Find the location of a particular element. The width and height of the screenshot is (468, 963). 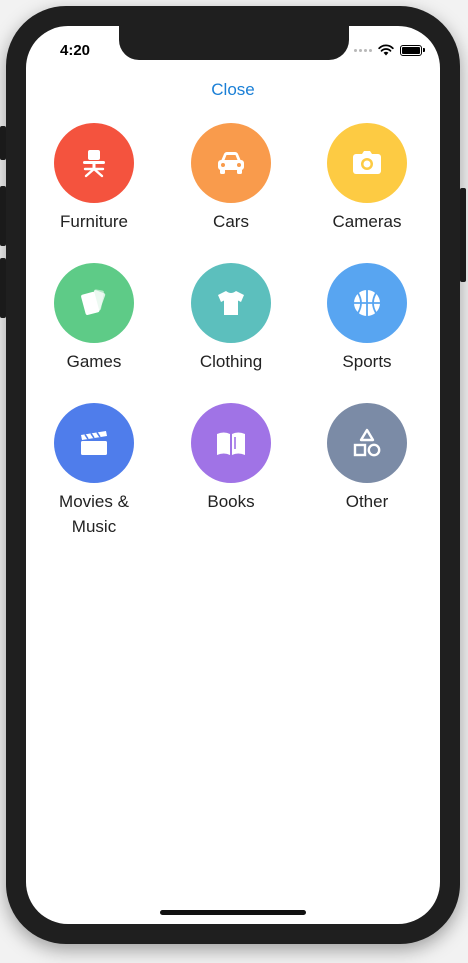

clapperboard-icon is located at coordinates (94, 443).